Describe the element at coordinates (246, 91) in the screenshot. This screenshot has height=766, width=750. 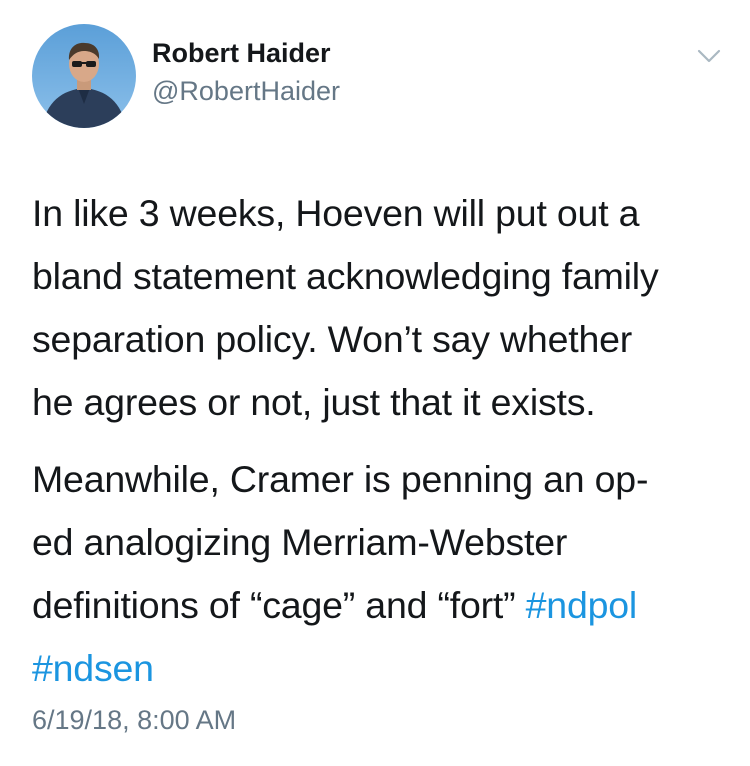
I see `user-handle: @RobertHaider` at that location.